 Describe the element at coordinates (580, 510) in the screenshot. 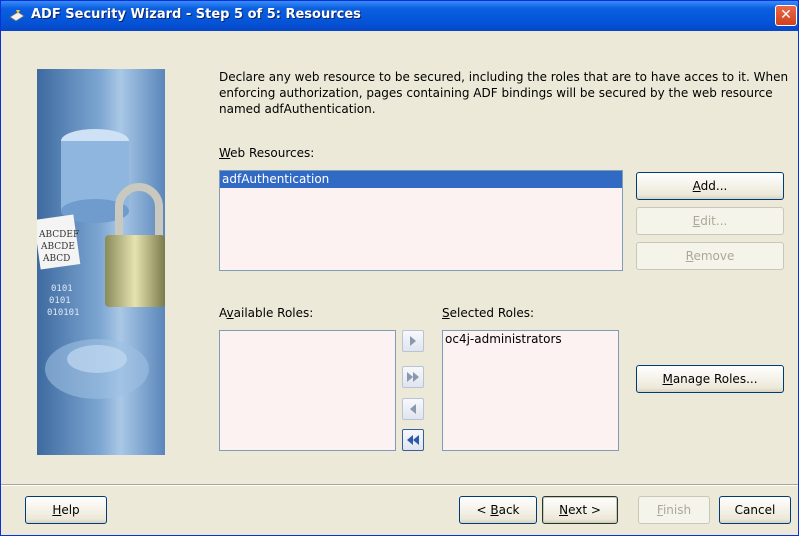

I see `next-button: Next >` at that location.